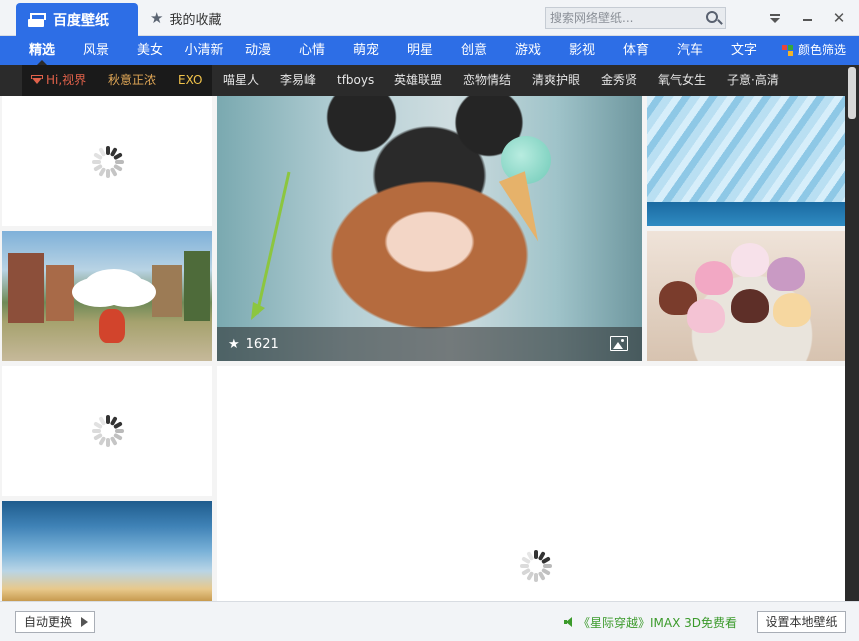 This screenshot has width=859, height=641. I want to click on tag-label: 清爽护眼, so click(556, 80).